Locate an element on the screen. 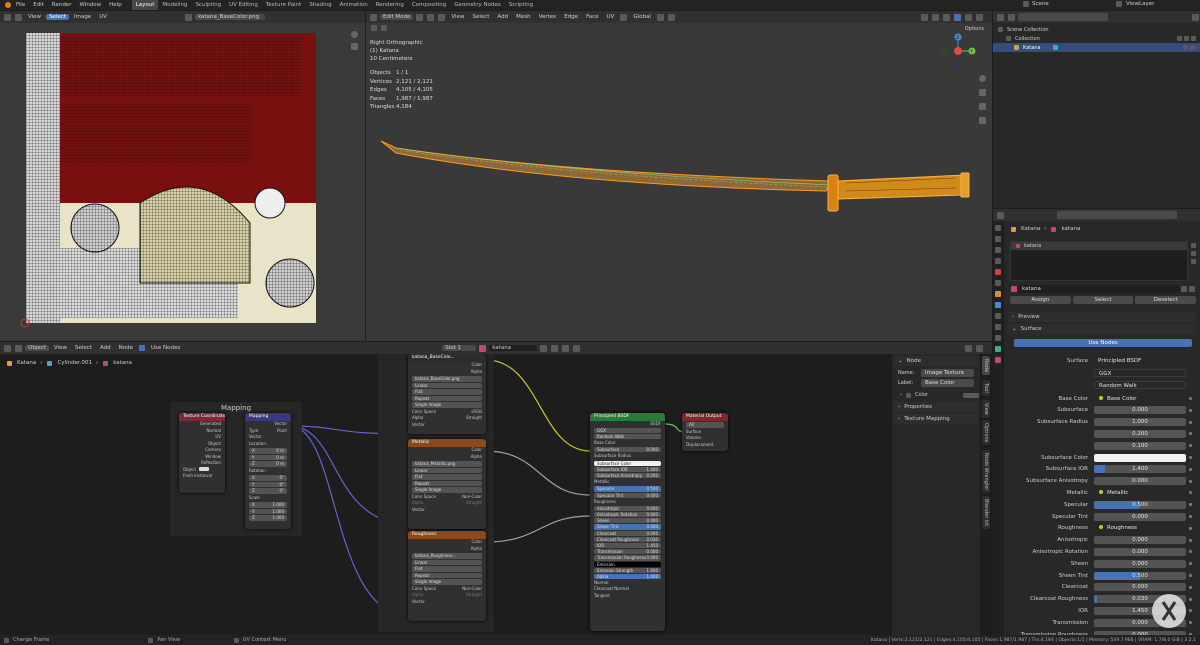 The width and height of the screenshot is (1200, 645). properties-search-input is located at coordinates (1117, 215).